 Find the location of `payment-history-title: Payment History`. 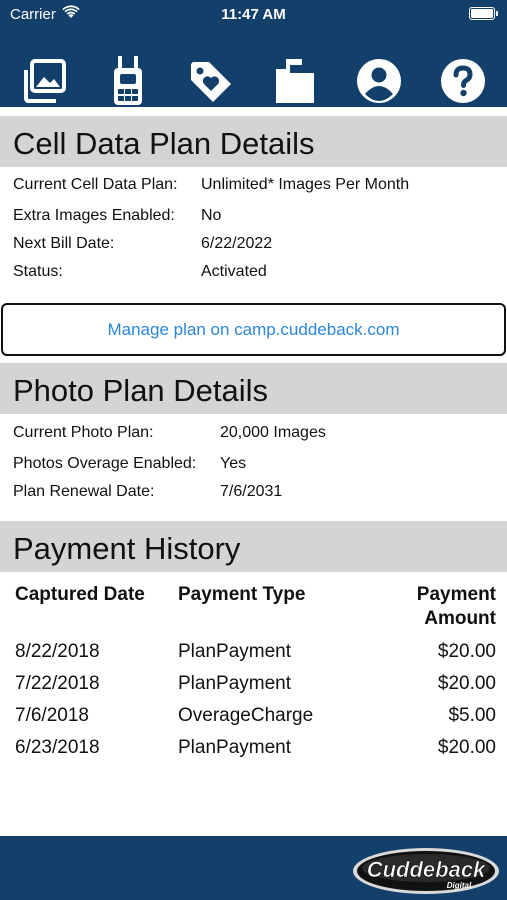

payment-history-title: Payment History is located at coordinates (127, 548).